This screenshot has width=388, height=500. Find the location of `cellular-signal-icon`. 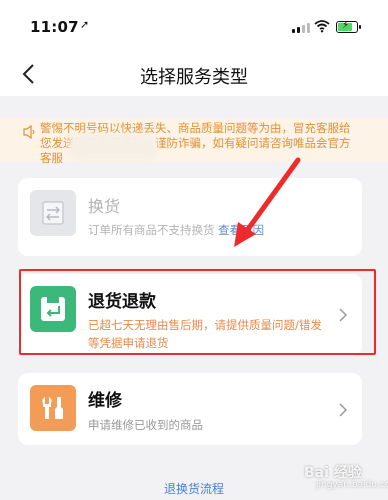

cellular-signal-icon is located at coordinates (301, 27).